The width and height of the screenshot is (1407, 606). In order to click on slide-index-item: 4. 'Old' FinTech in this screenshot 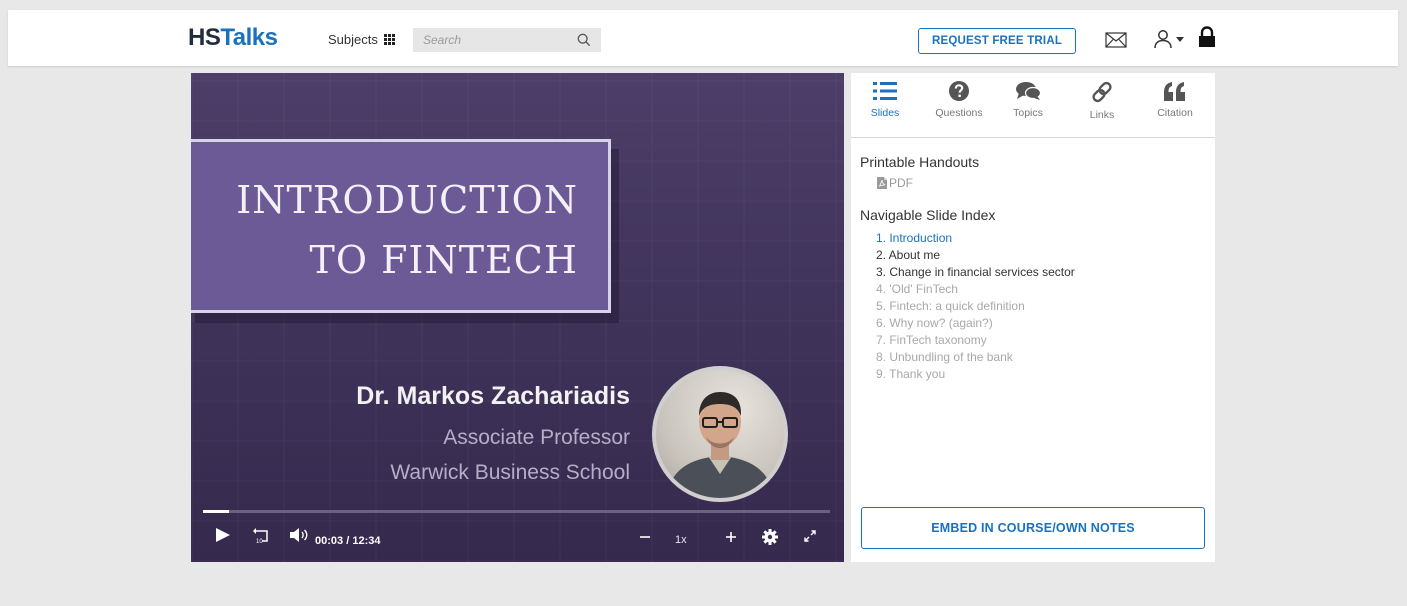, I will do `click(975, 289)`.